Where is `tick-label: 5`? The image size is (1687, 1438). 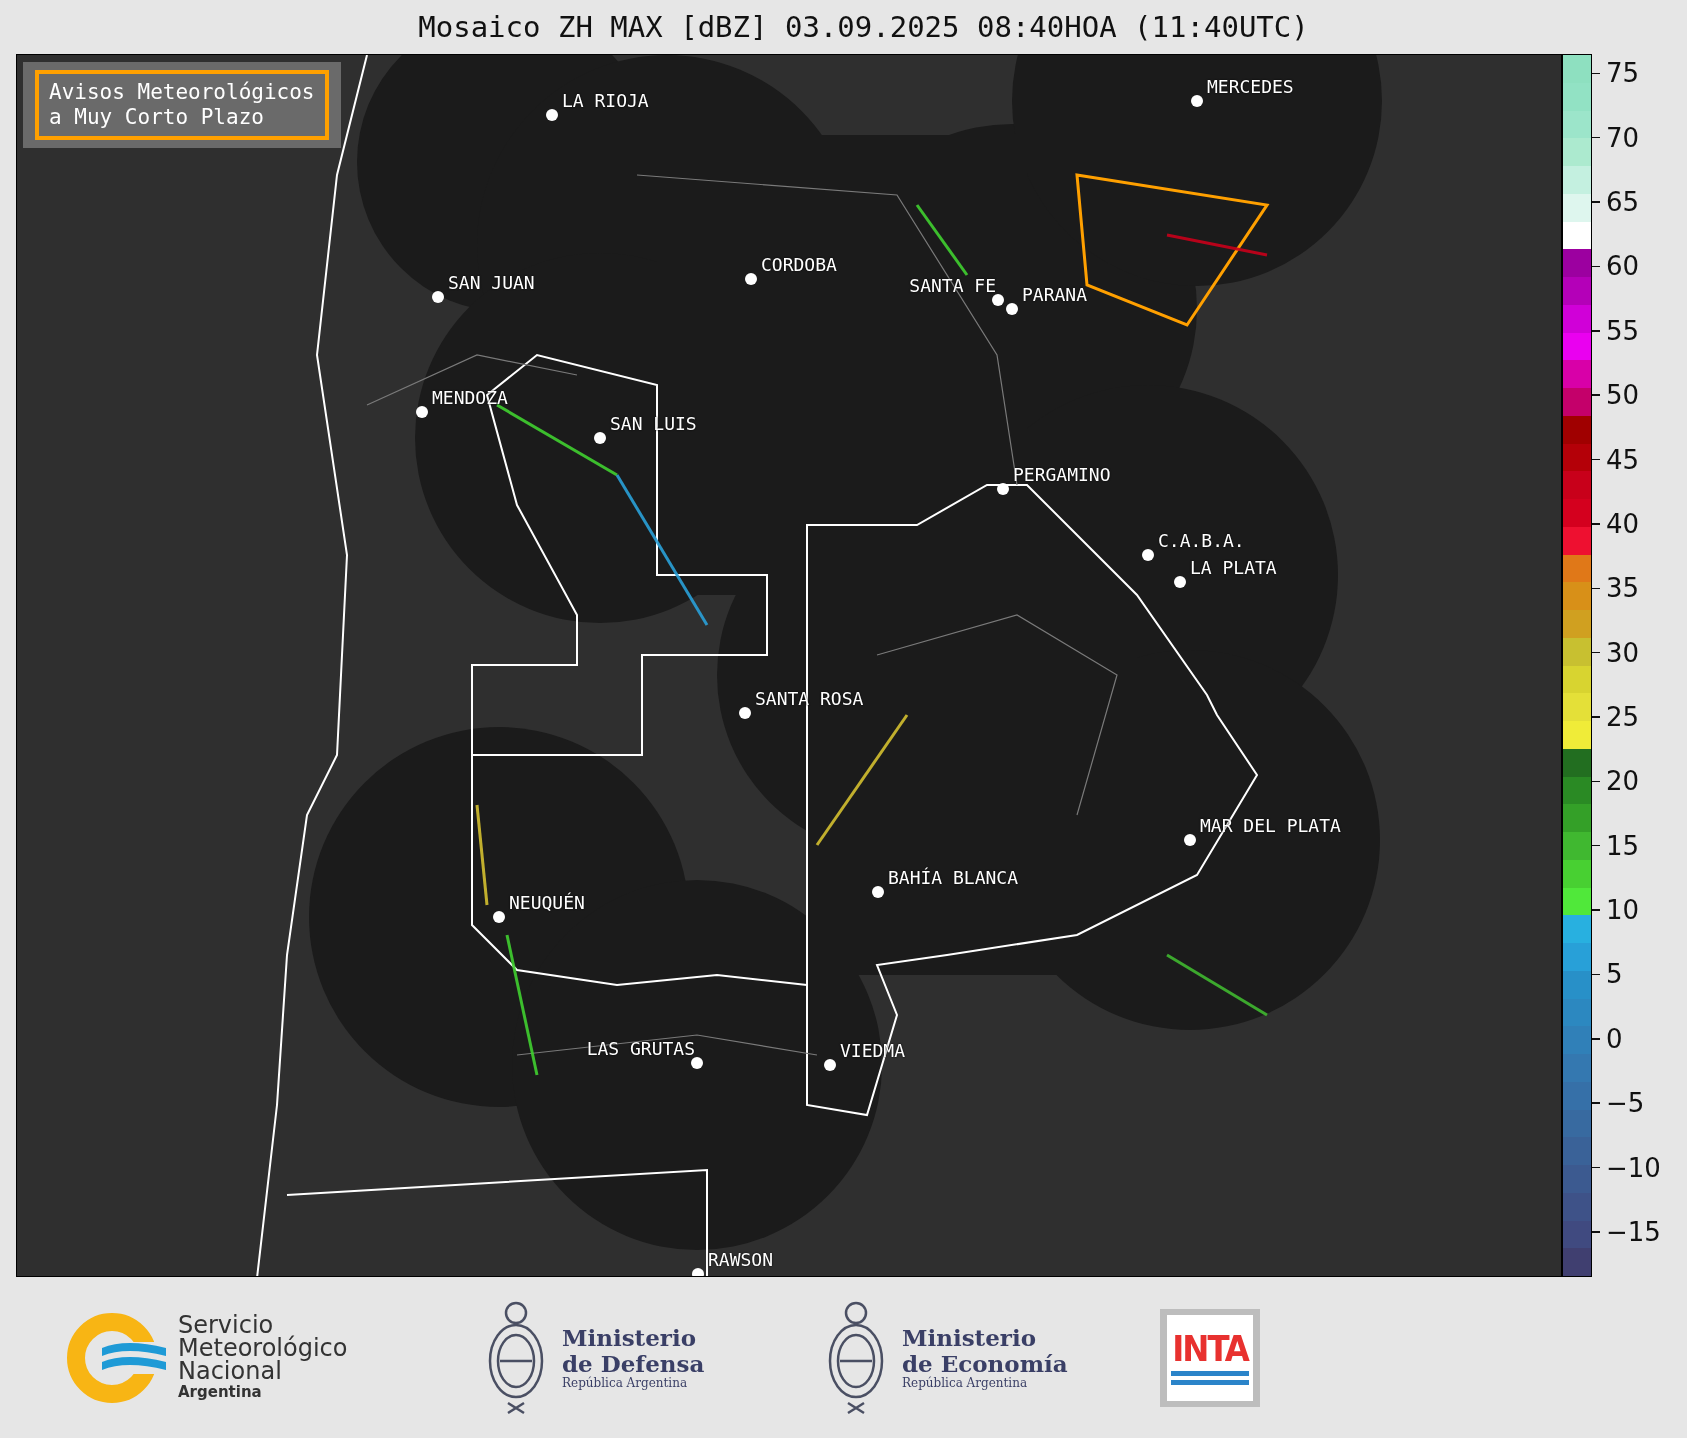 tick-label: 5 is located at coordinates (1614, 974).